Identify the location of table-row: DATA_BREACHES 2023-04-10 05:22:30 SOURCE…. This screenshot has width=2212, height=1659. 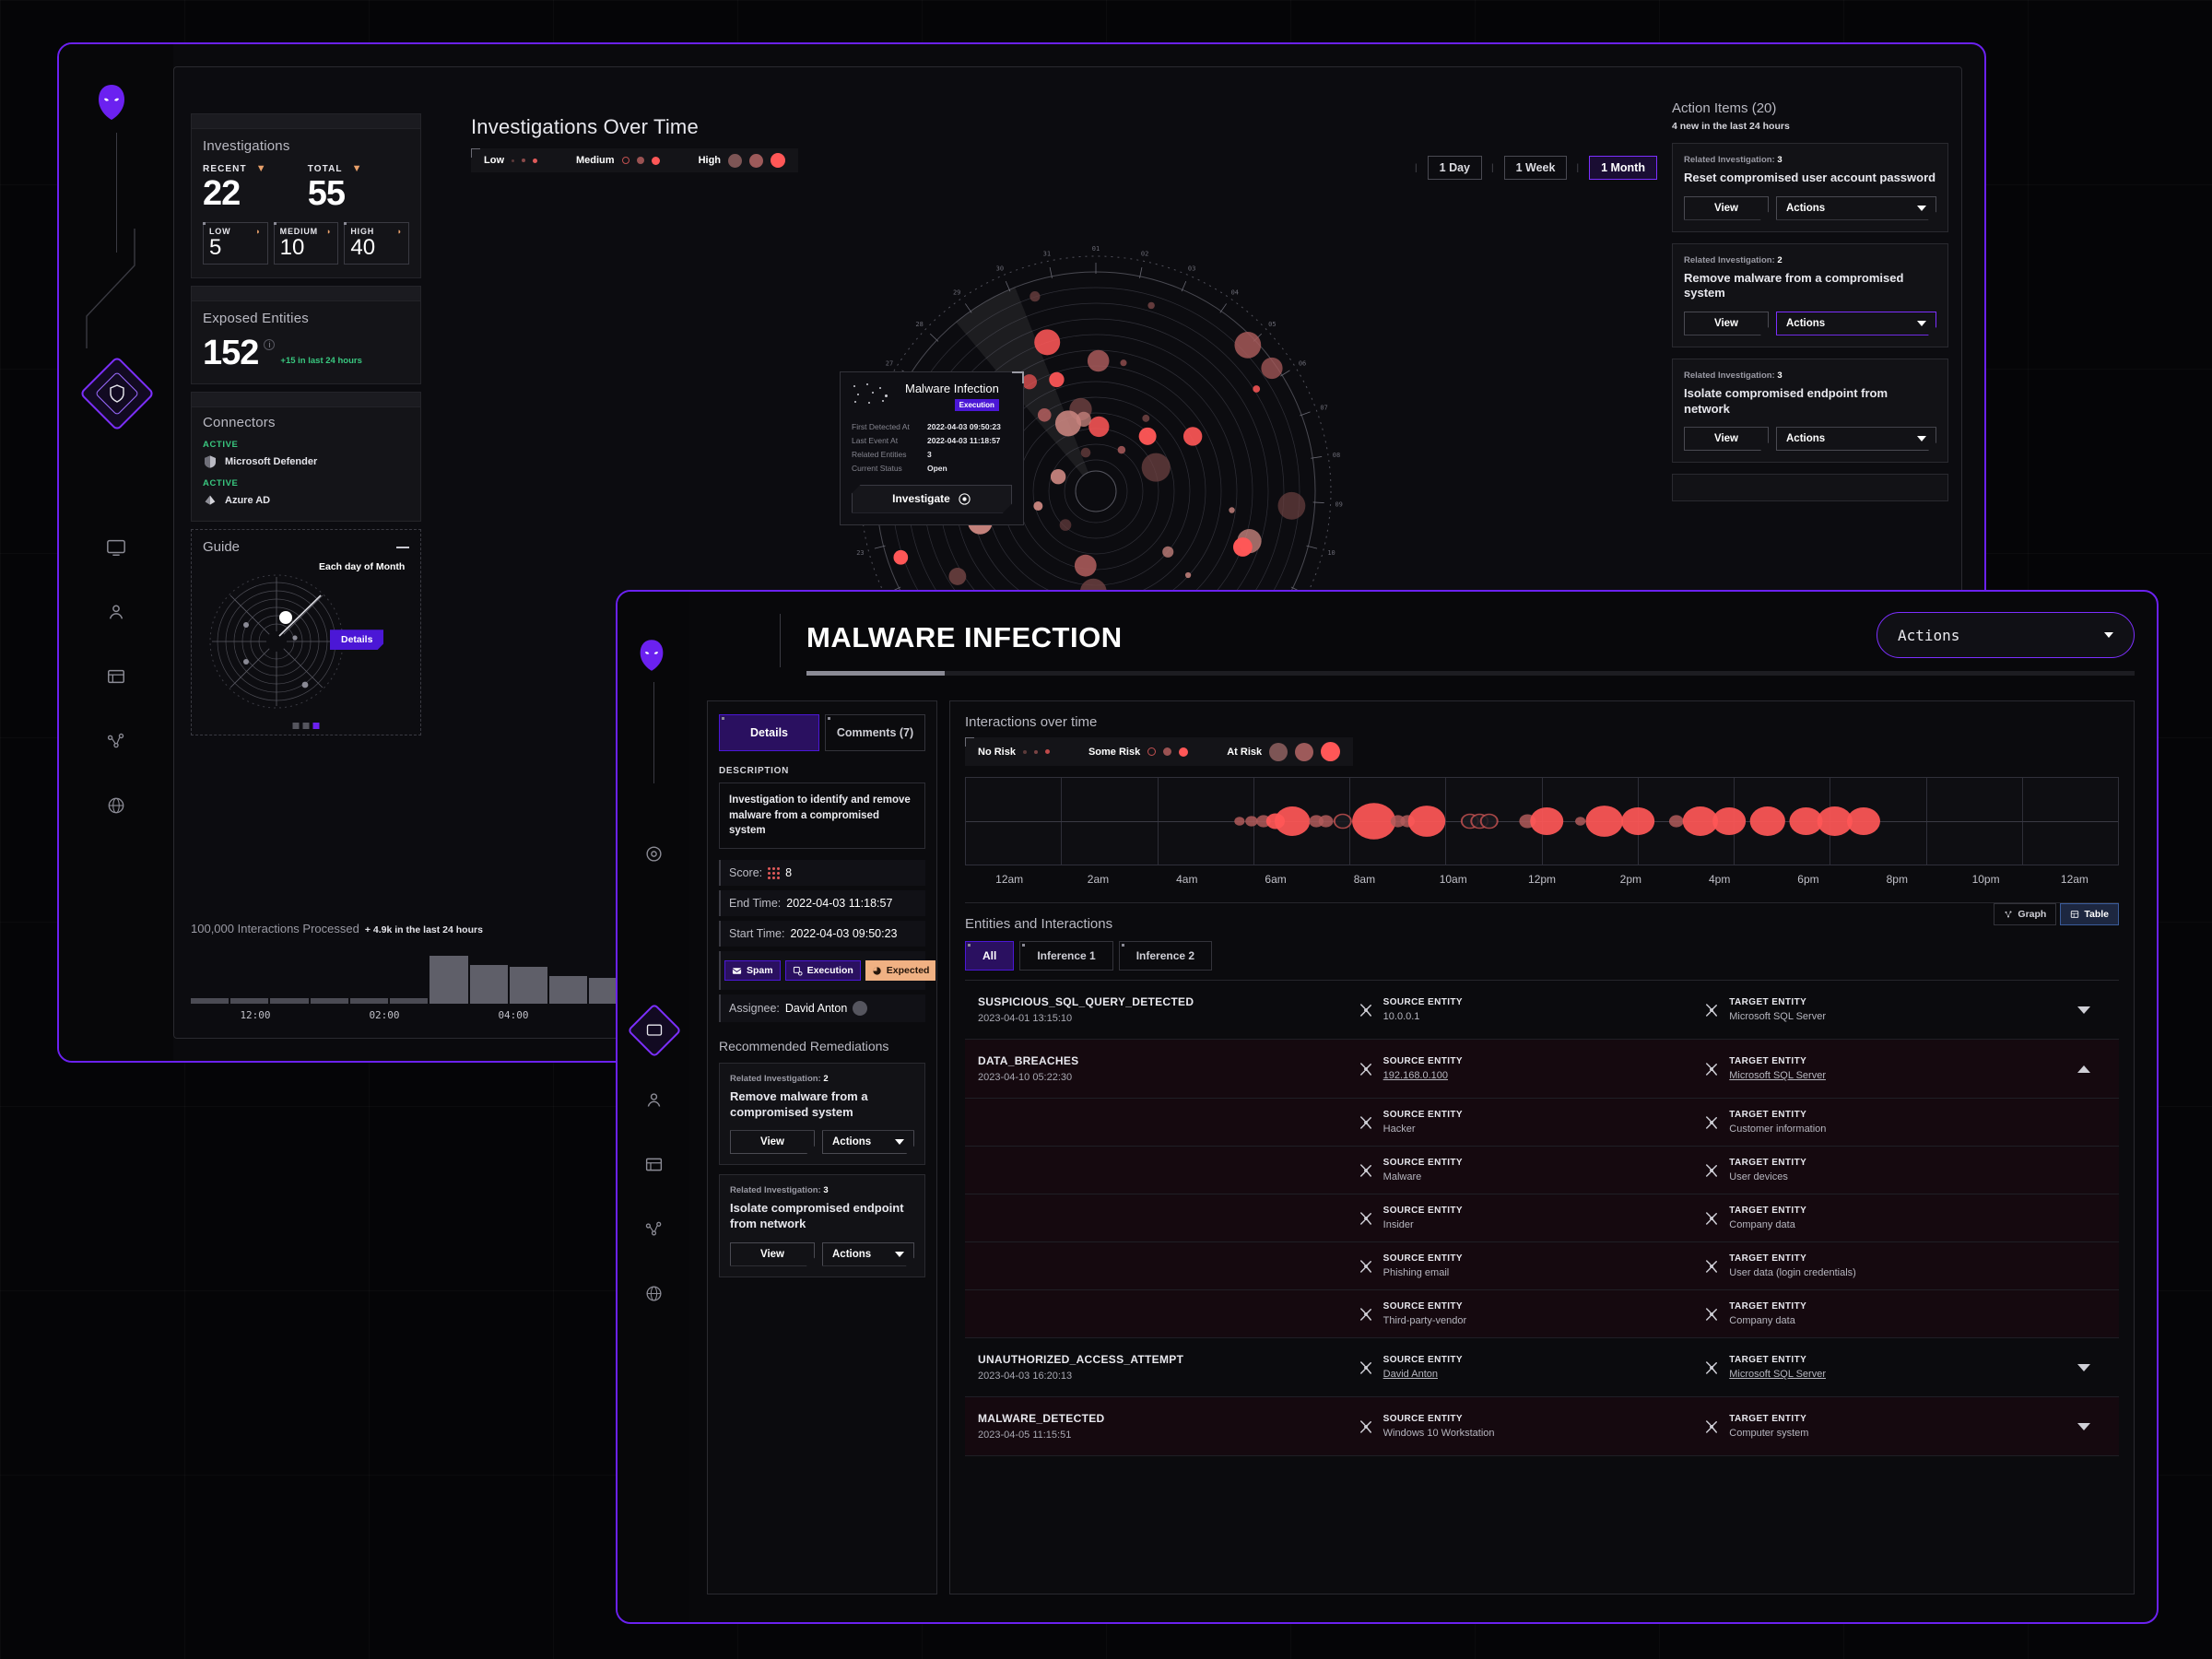
(1542, 1069).